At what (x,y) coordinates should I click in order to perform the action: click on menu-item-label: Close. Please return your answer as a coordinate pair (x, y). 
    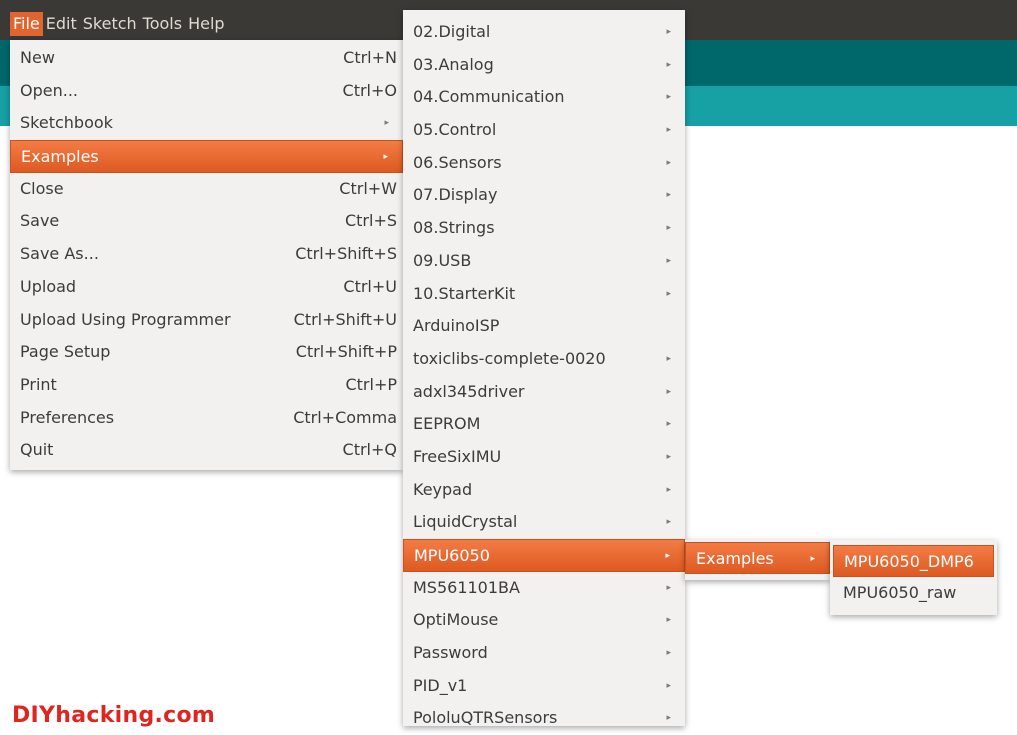
    Looking at the image, I should click on (42, 188).